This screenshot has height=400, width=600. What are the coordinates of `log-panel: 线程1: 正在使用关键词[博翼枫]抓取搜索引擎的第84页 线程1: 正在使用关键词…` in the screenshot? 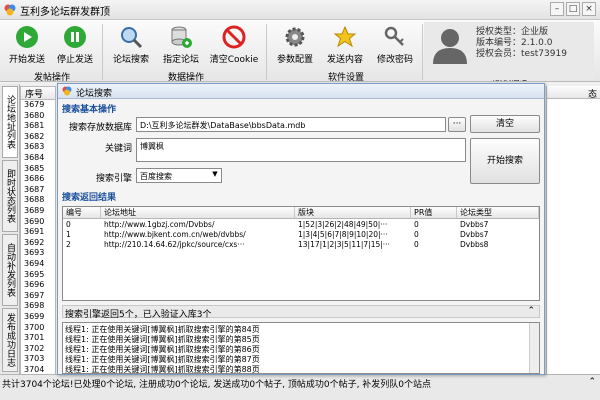 It's located at (301, 348).